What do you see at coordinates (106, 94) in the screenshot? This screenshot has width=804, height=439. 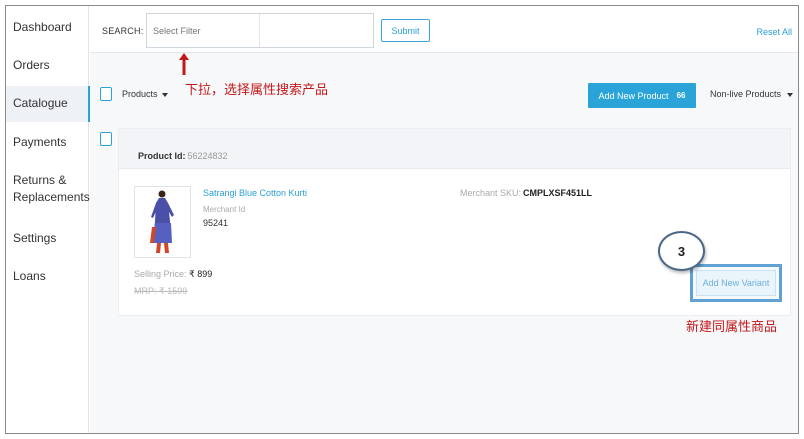 I see `select-all-checkbox` at bounding box center [106, 94].